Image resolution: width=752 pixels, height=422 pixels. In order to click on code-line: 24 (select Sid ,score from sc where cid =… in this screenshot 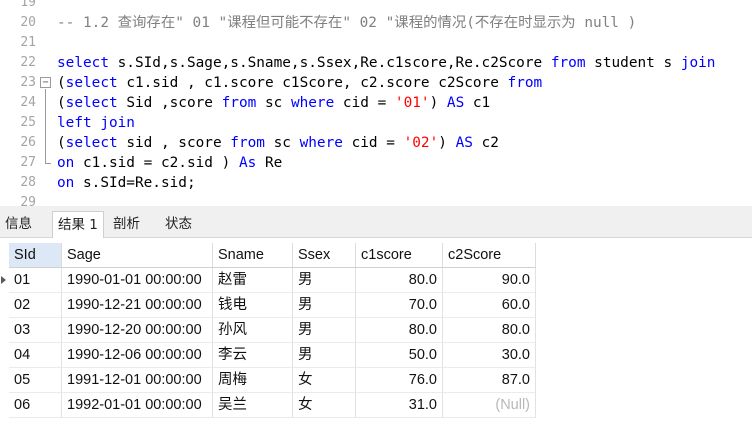, I will do `click(376, 103)`.